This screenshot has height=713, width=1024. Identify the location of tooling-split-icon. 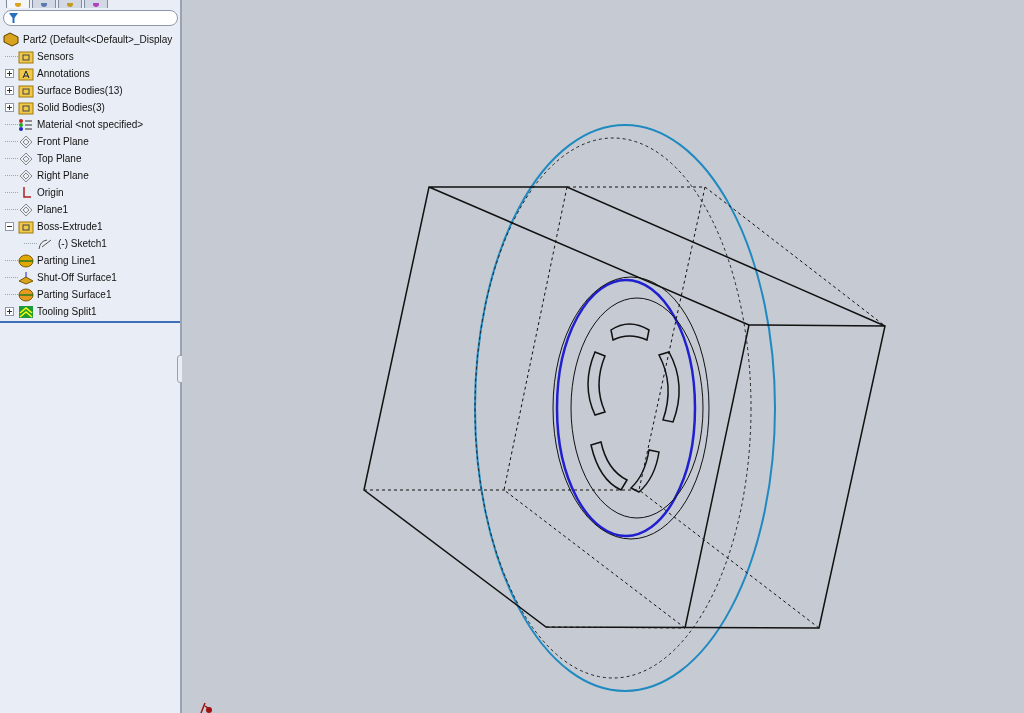
(26, 311).